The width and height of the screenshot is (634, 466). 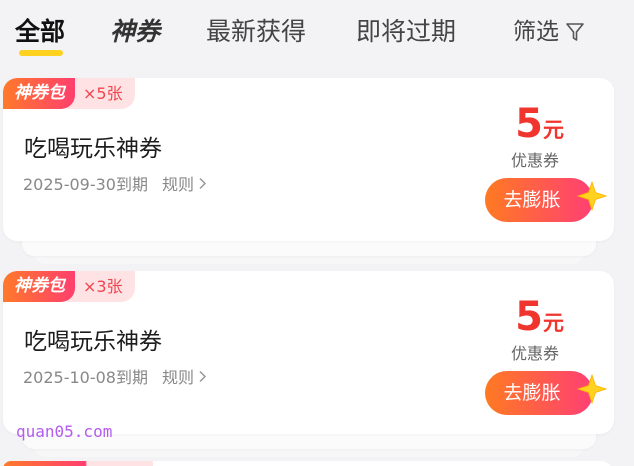 What do you see at coordinates (85, 184) in the screenshot?
I see `expiry-date: 2025-09-30到期` at bounding box center [85, 184].